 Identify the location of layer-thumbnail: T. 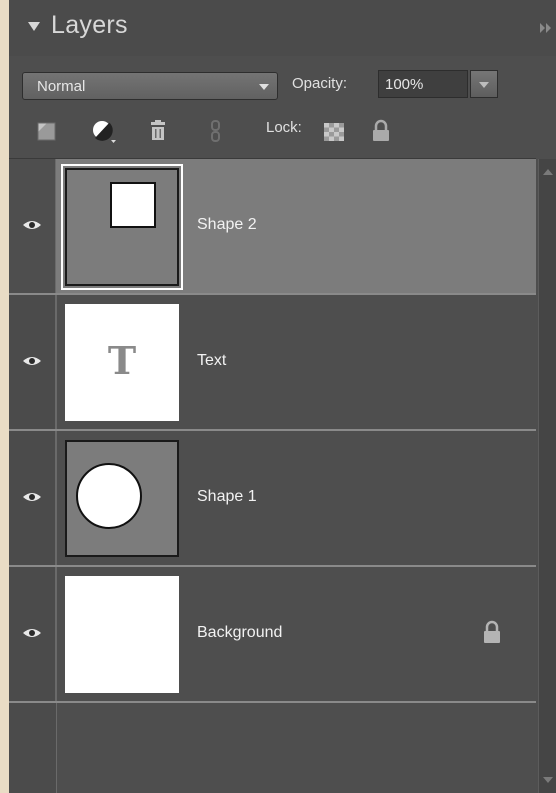
(122, 362).